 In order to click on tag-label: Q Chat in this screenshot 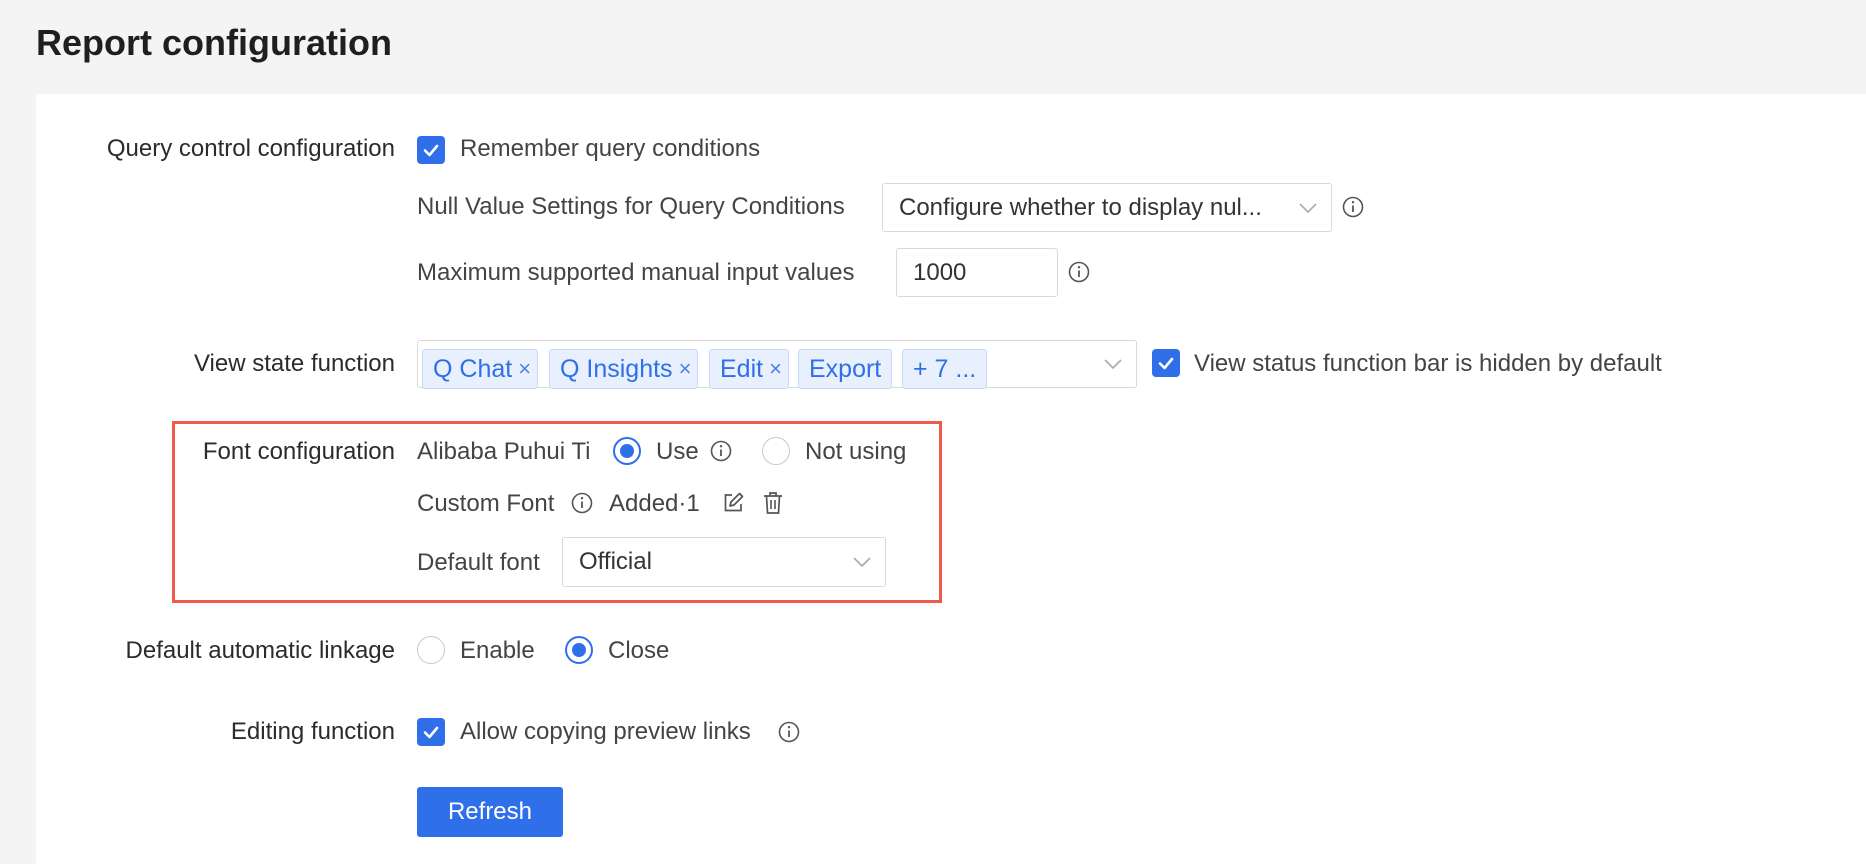, I will do `click(473, 368)`.